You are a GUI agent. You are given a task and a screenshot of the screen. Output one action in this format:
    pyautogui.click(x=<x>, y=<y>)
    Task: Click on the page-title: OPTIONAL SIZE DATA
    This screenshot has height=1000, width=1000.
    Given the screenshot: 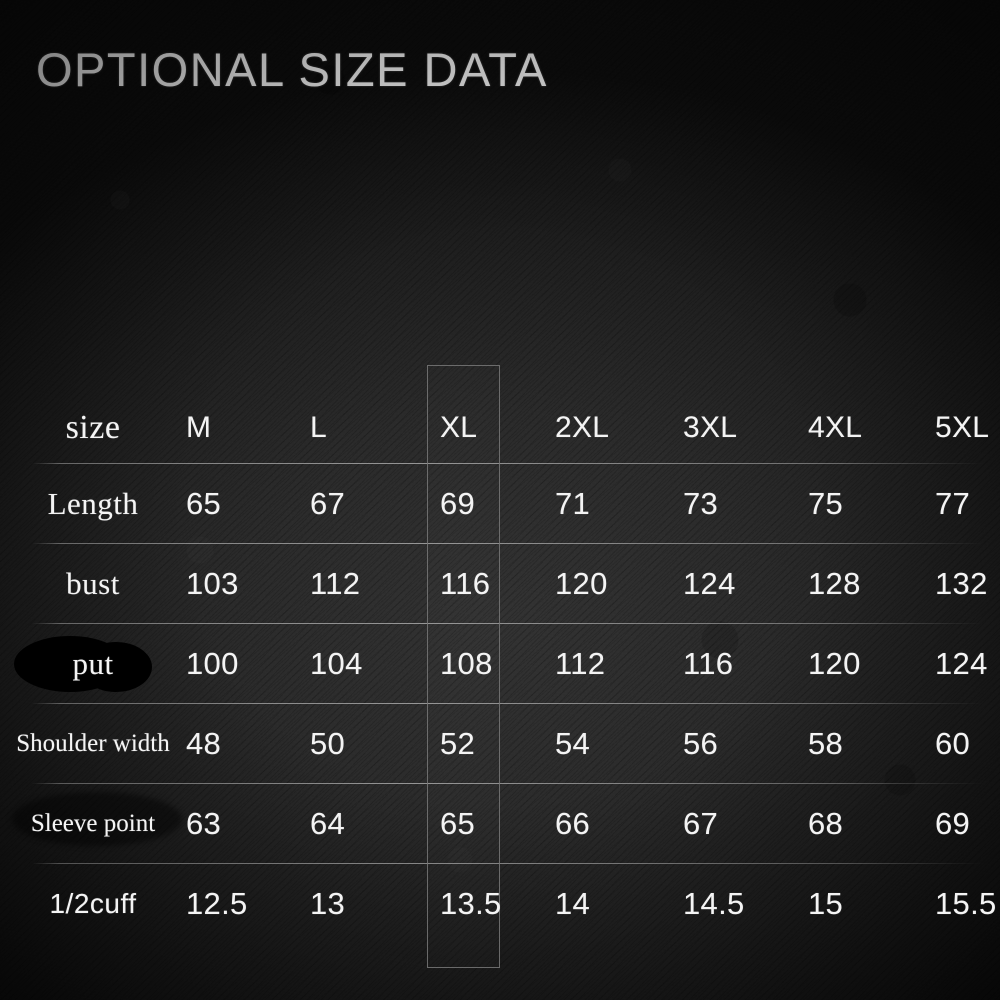 What is the action you would take?
    pyautogui.click(x=292, y=69)
    